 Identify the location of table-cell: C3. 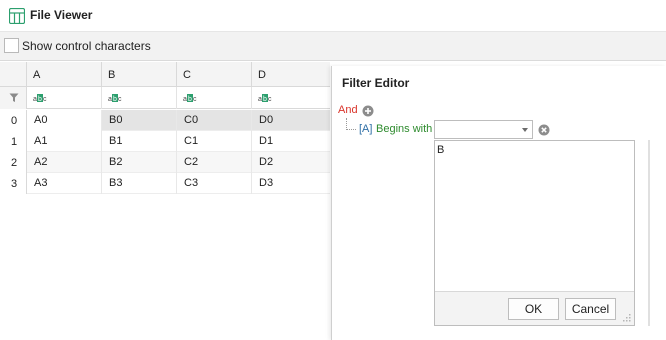
(214, 183).